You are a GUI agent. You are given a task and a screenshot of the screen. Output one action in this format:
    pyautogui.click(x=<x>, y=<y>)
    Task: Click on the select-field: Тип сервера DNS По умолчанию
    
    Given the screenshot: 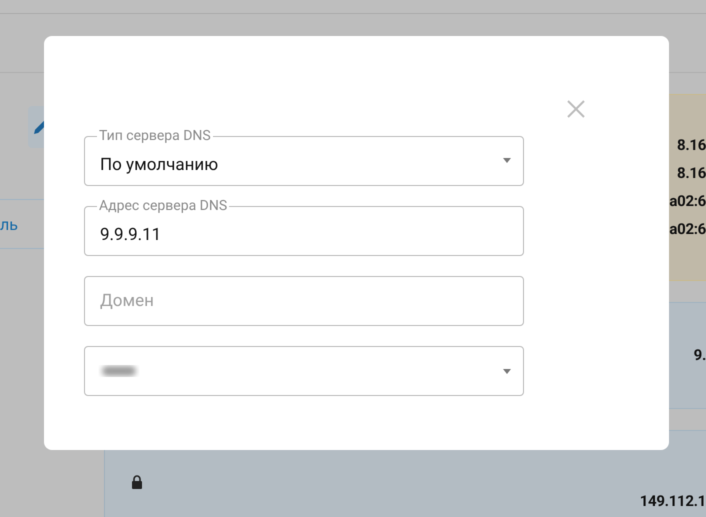 What is the action you would take?
    pyautogui.click(x=304, y=157)
    